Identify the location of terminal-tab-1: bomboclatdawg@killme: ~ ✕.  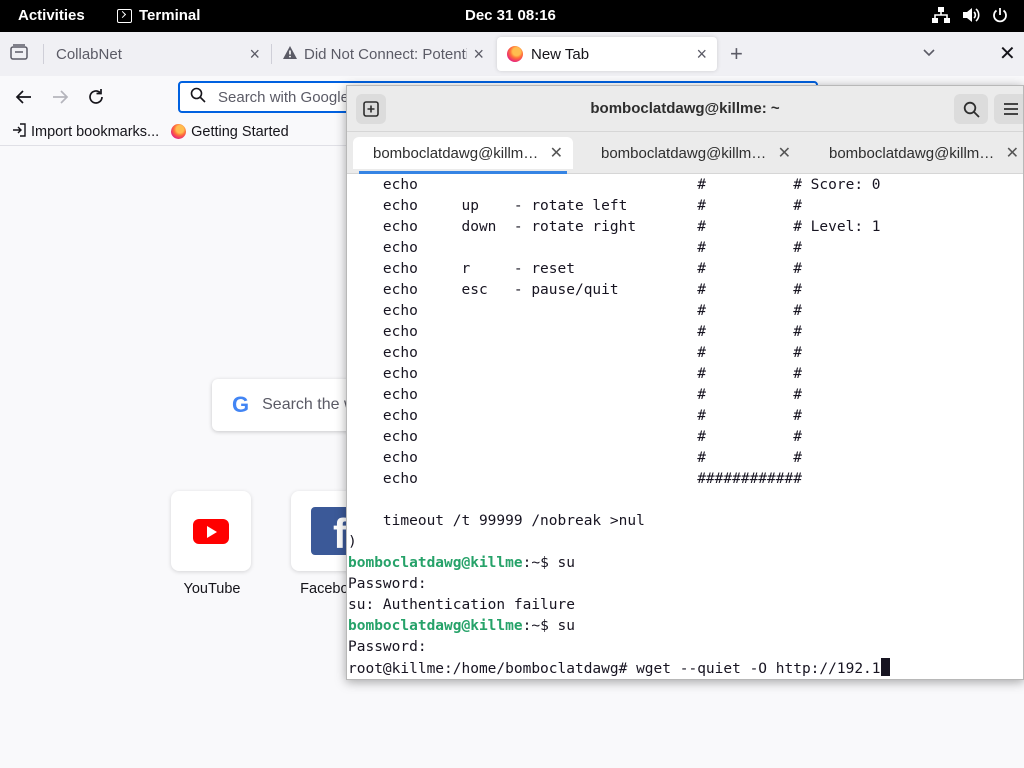
(463, 155).